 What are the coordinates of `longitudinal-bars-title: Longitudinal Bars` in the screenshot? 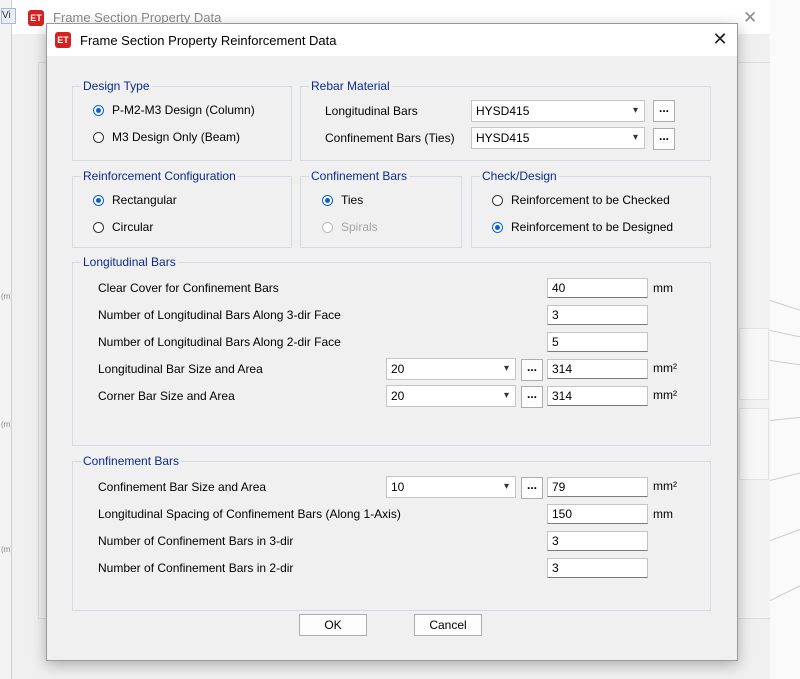 It's located at (129, 262).